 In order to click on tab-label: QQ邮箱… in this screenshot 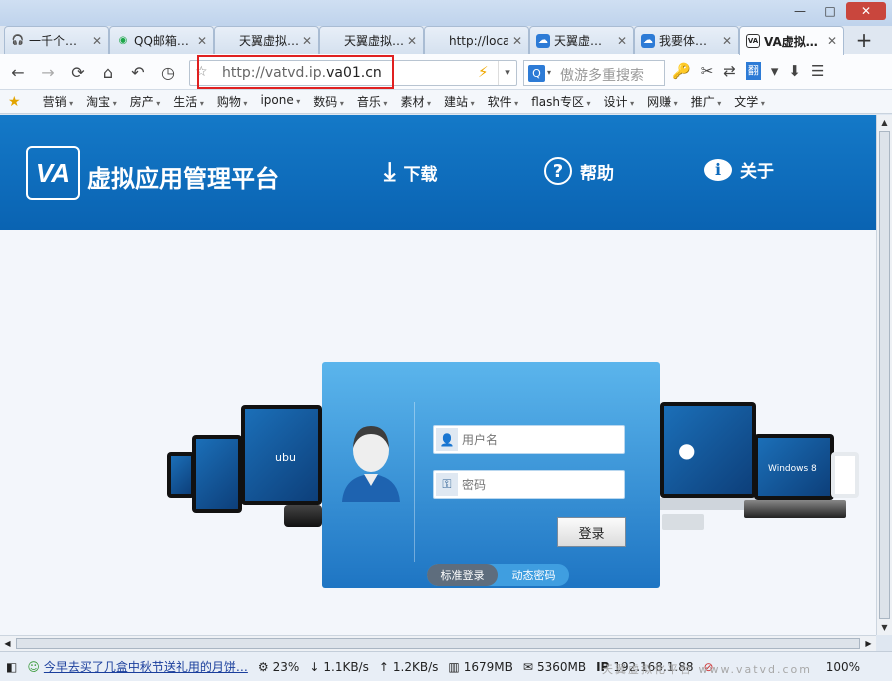, I will do `click(161, 41)`.